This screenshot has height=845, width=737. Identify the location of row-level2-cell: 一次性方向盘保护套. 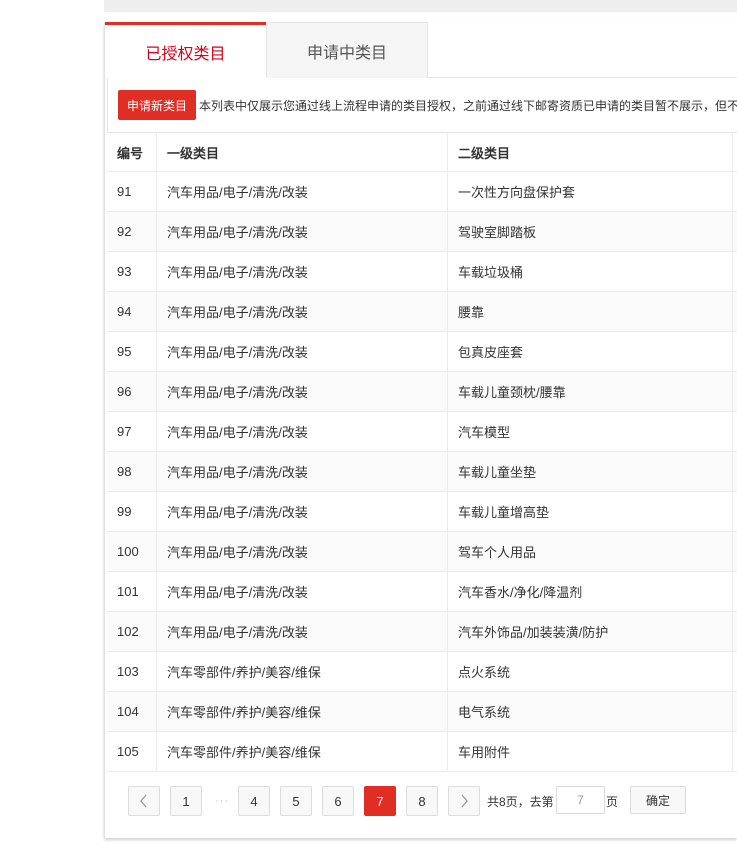
(590, 191).